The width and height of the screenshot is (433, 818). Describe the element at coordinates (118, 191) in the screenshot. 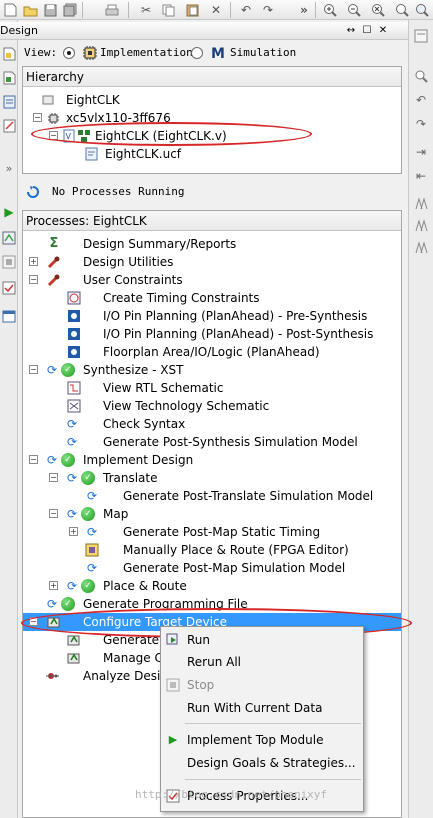

I see `status-text: No Processes Running` at that location.